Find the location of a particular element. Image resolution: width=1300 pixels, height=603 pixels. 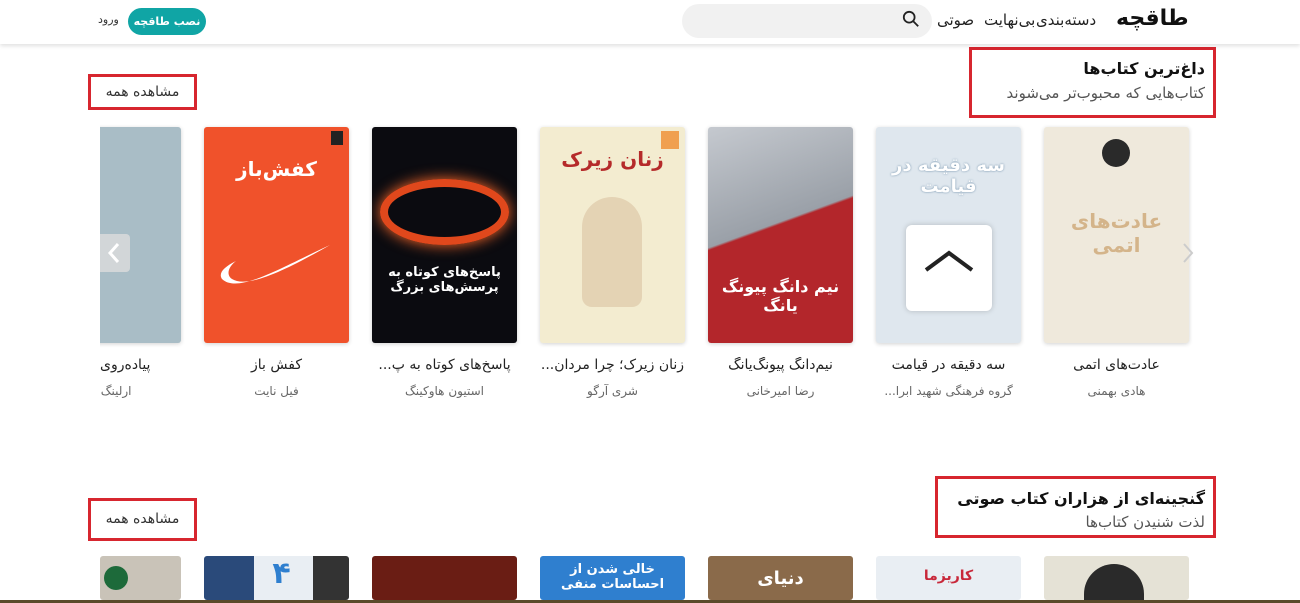

book-author: فیل نایت is located at coordinates (276, 391).